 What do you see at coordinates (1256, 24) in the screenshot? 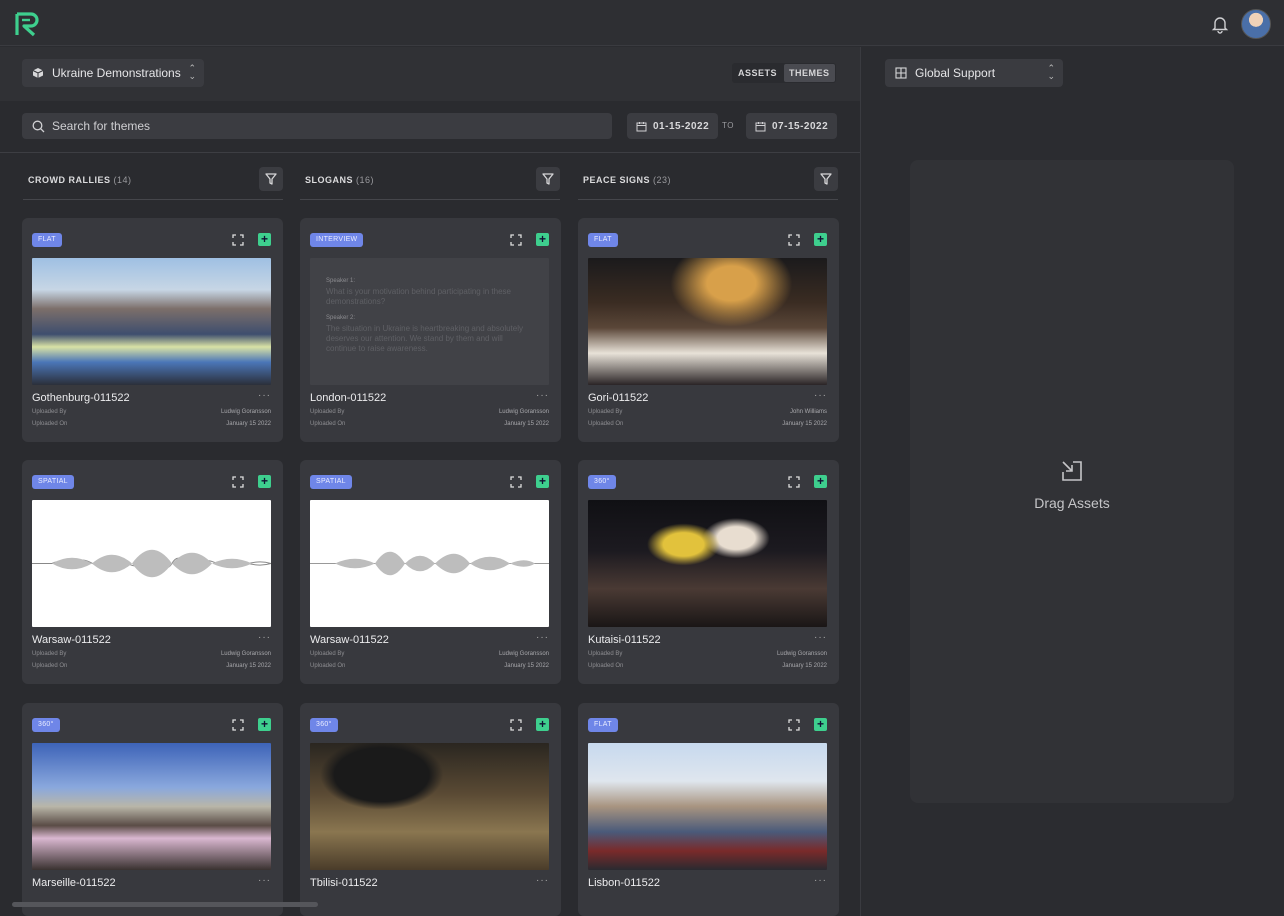
I see `avatar` at bounding box center [1256, 24].